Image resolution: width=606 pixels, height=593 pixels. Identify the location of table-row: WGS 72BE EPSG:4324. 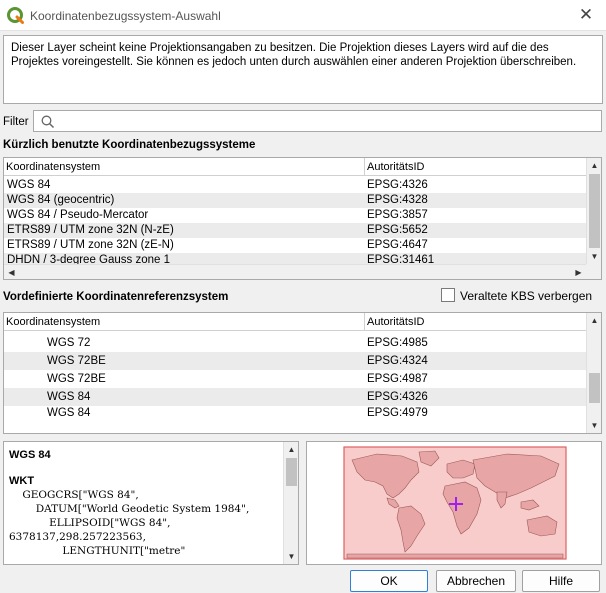
(295, 361).